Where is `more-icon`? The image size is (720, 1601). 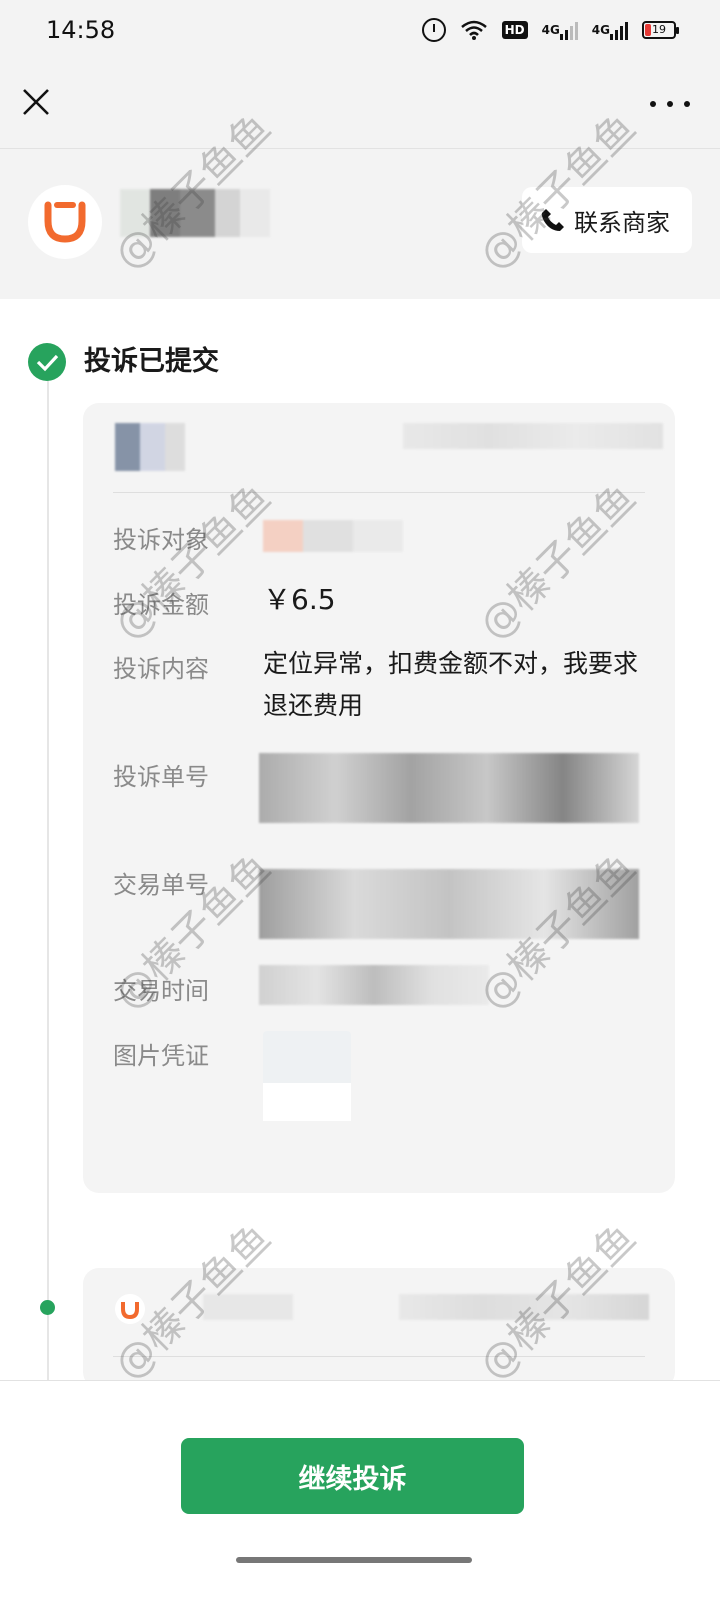
more-icon is located at coordinates (670, 104).